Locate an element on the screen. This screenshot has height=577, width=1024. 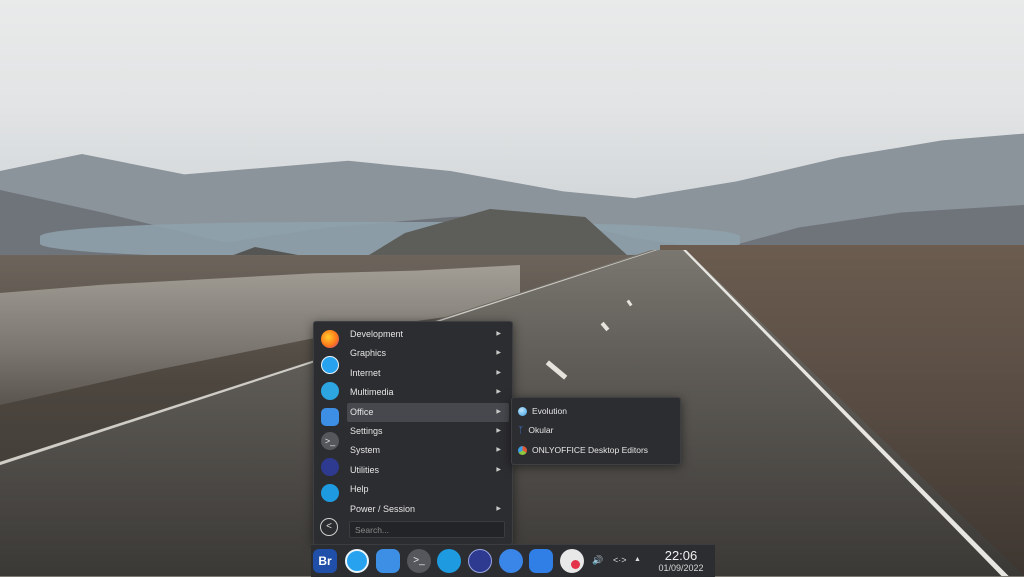
category-label: Development is located at coordinates (377, 334).